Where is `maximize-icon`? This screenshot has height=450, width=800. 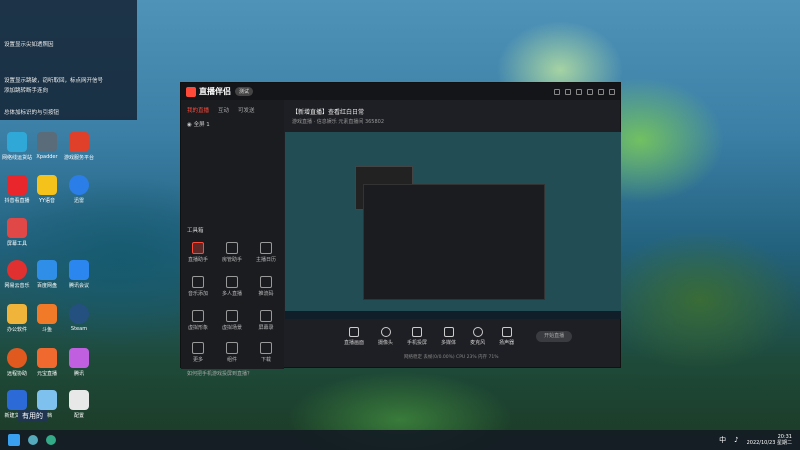
maximize-icon is located at coordinates (601, 91).